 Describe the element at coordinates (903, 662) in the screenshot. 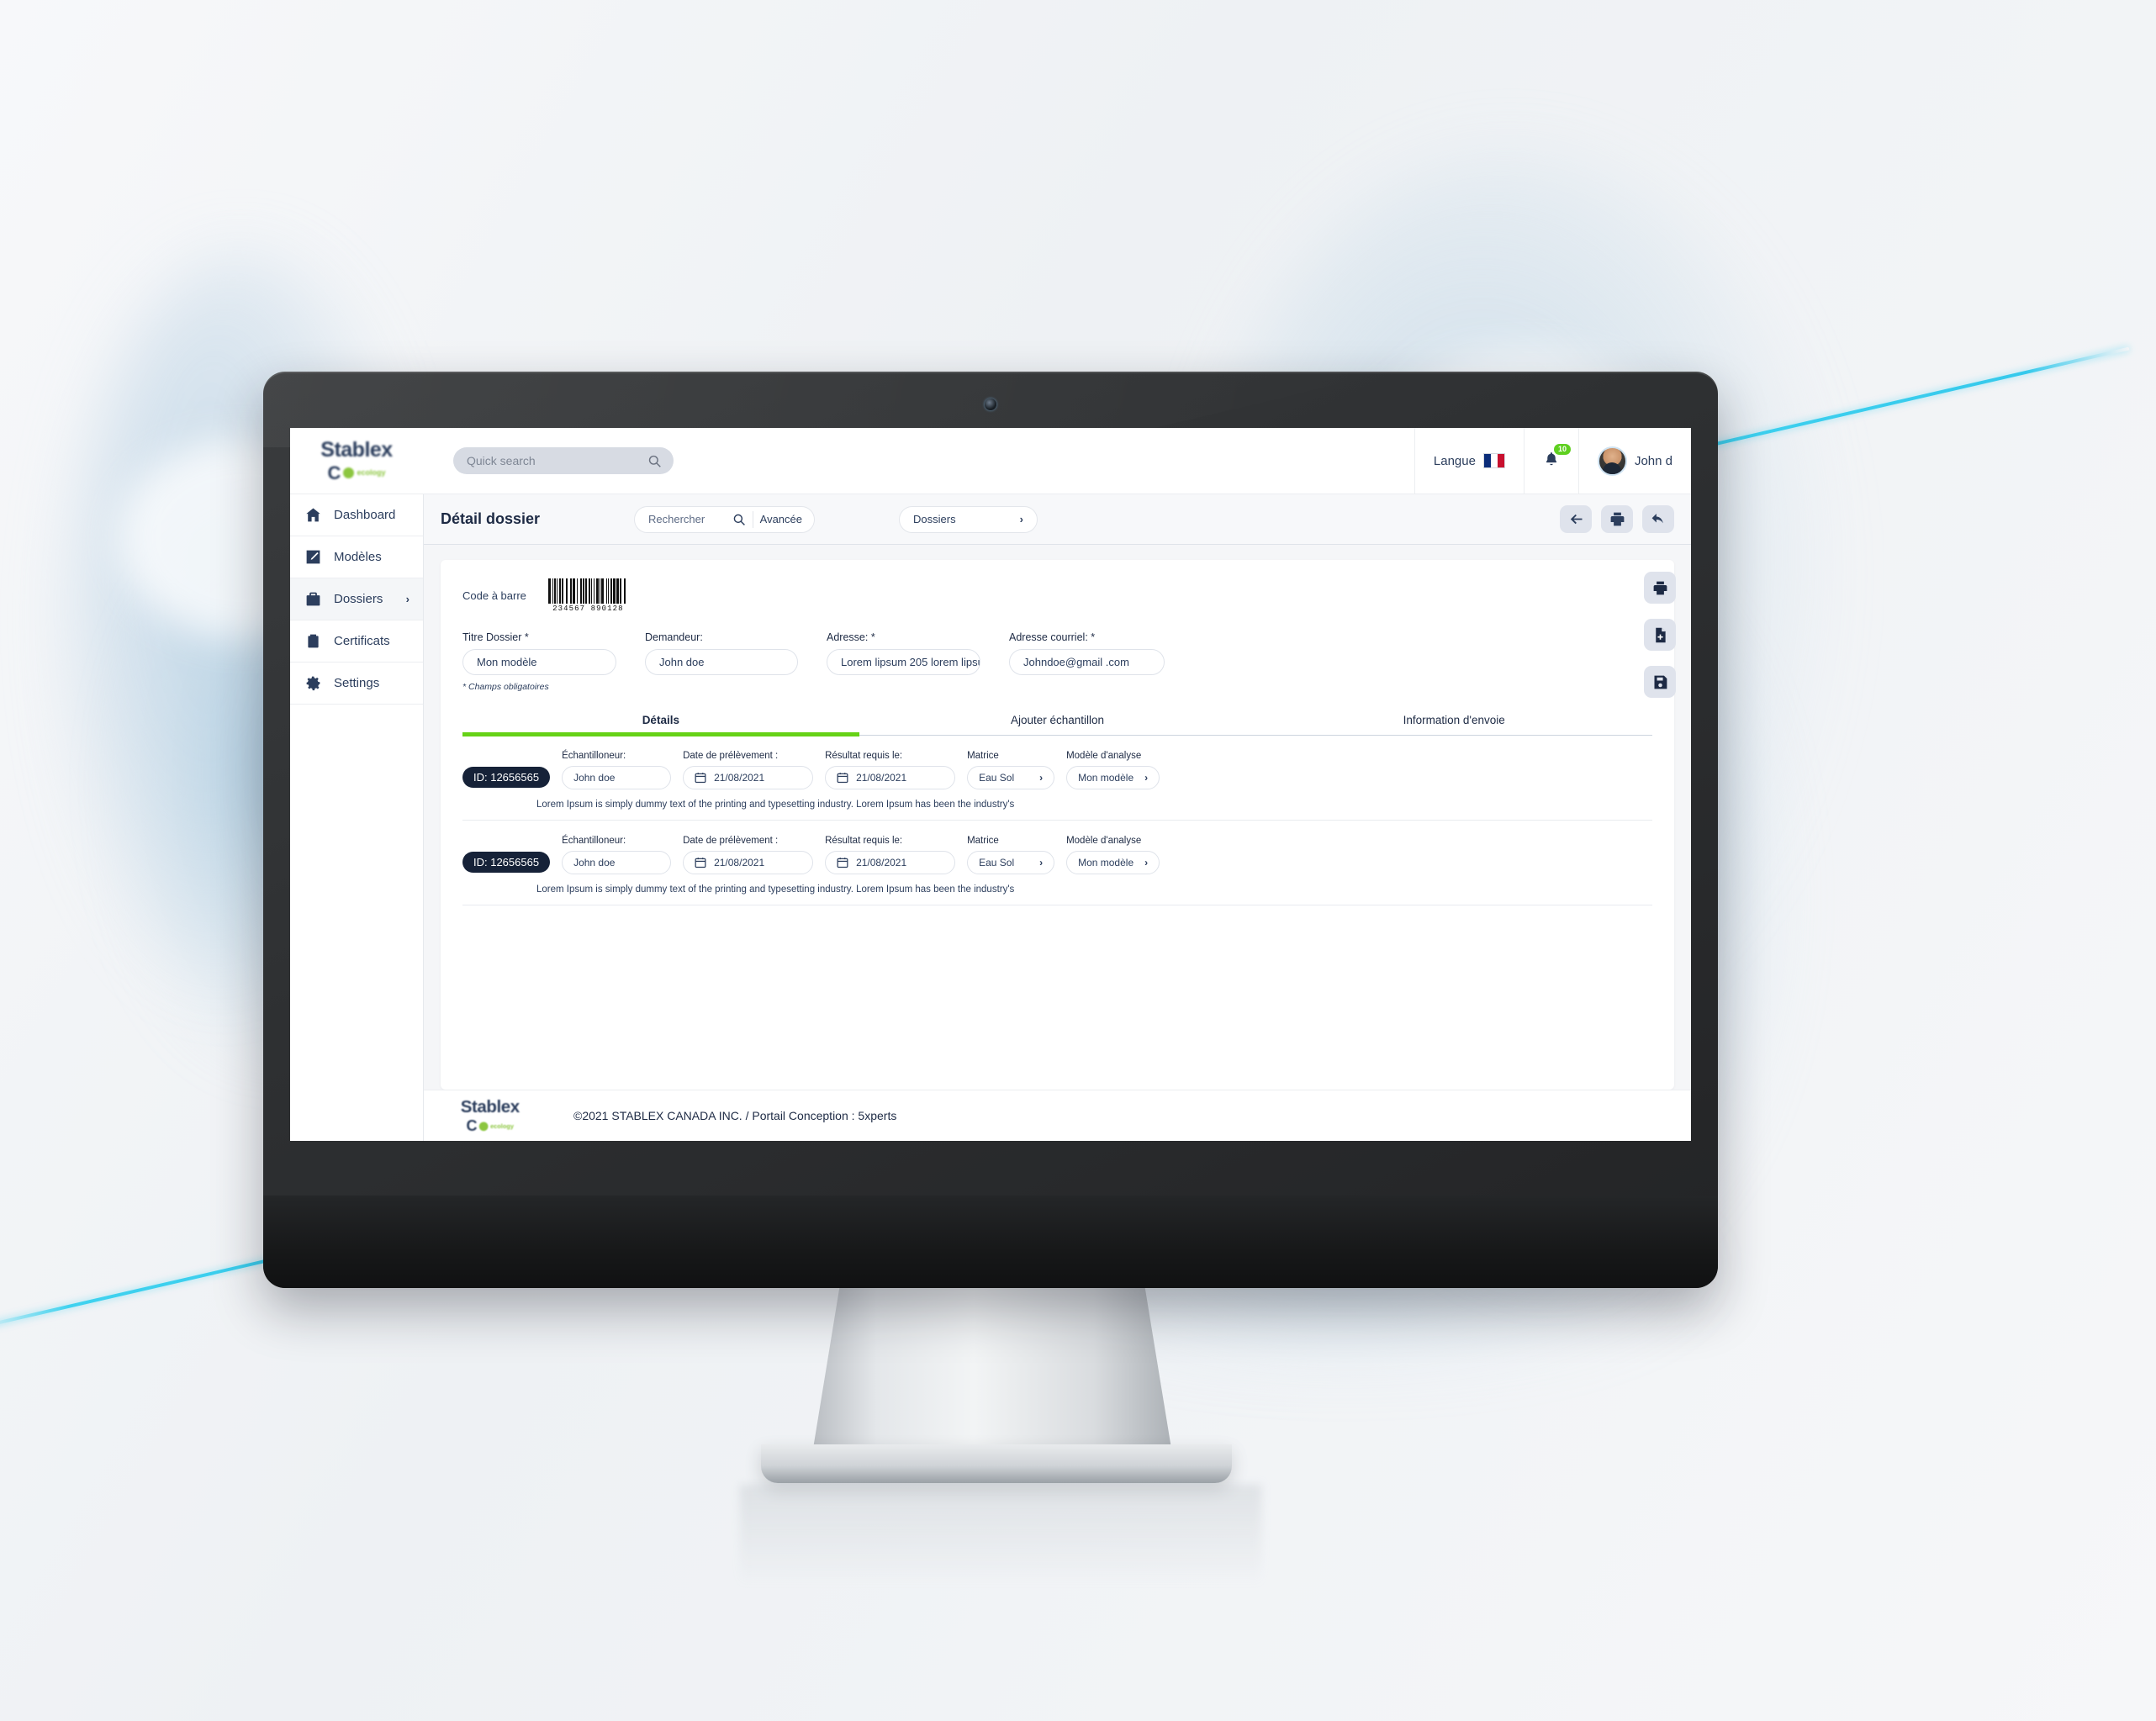

I see `adresse-input: Lorem lipsum 205 lorem lipsum Québec` at that location.